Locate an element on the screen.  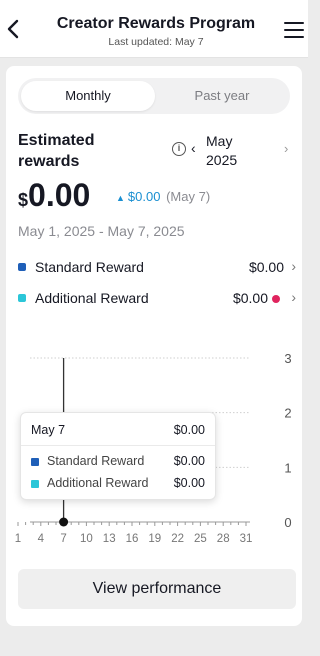
last-updated-text: Last updated: May 7 is located at coordinates (156, 42).